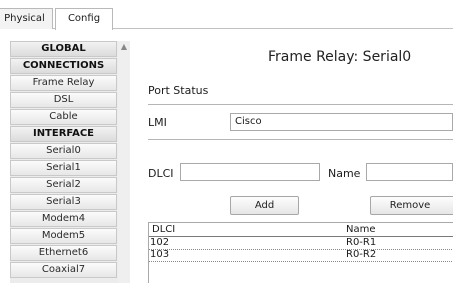 This screenshot has height=283, width=453. I want to click on sidebar-item-serial2: Serial2, so click(63, 185).